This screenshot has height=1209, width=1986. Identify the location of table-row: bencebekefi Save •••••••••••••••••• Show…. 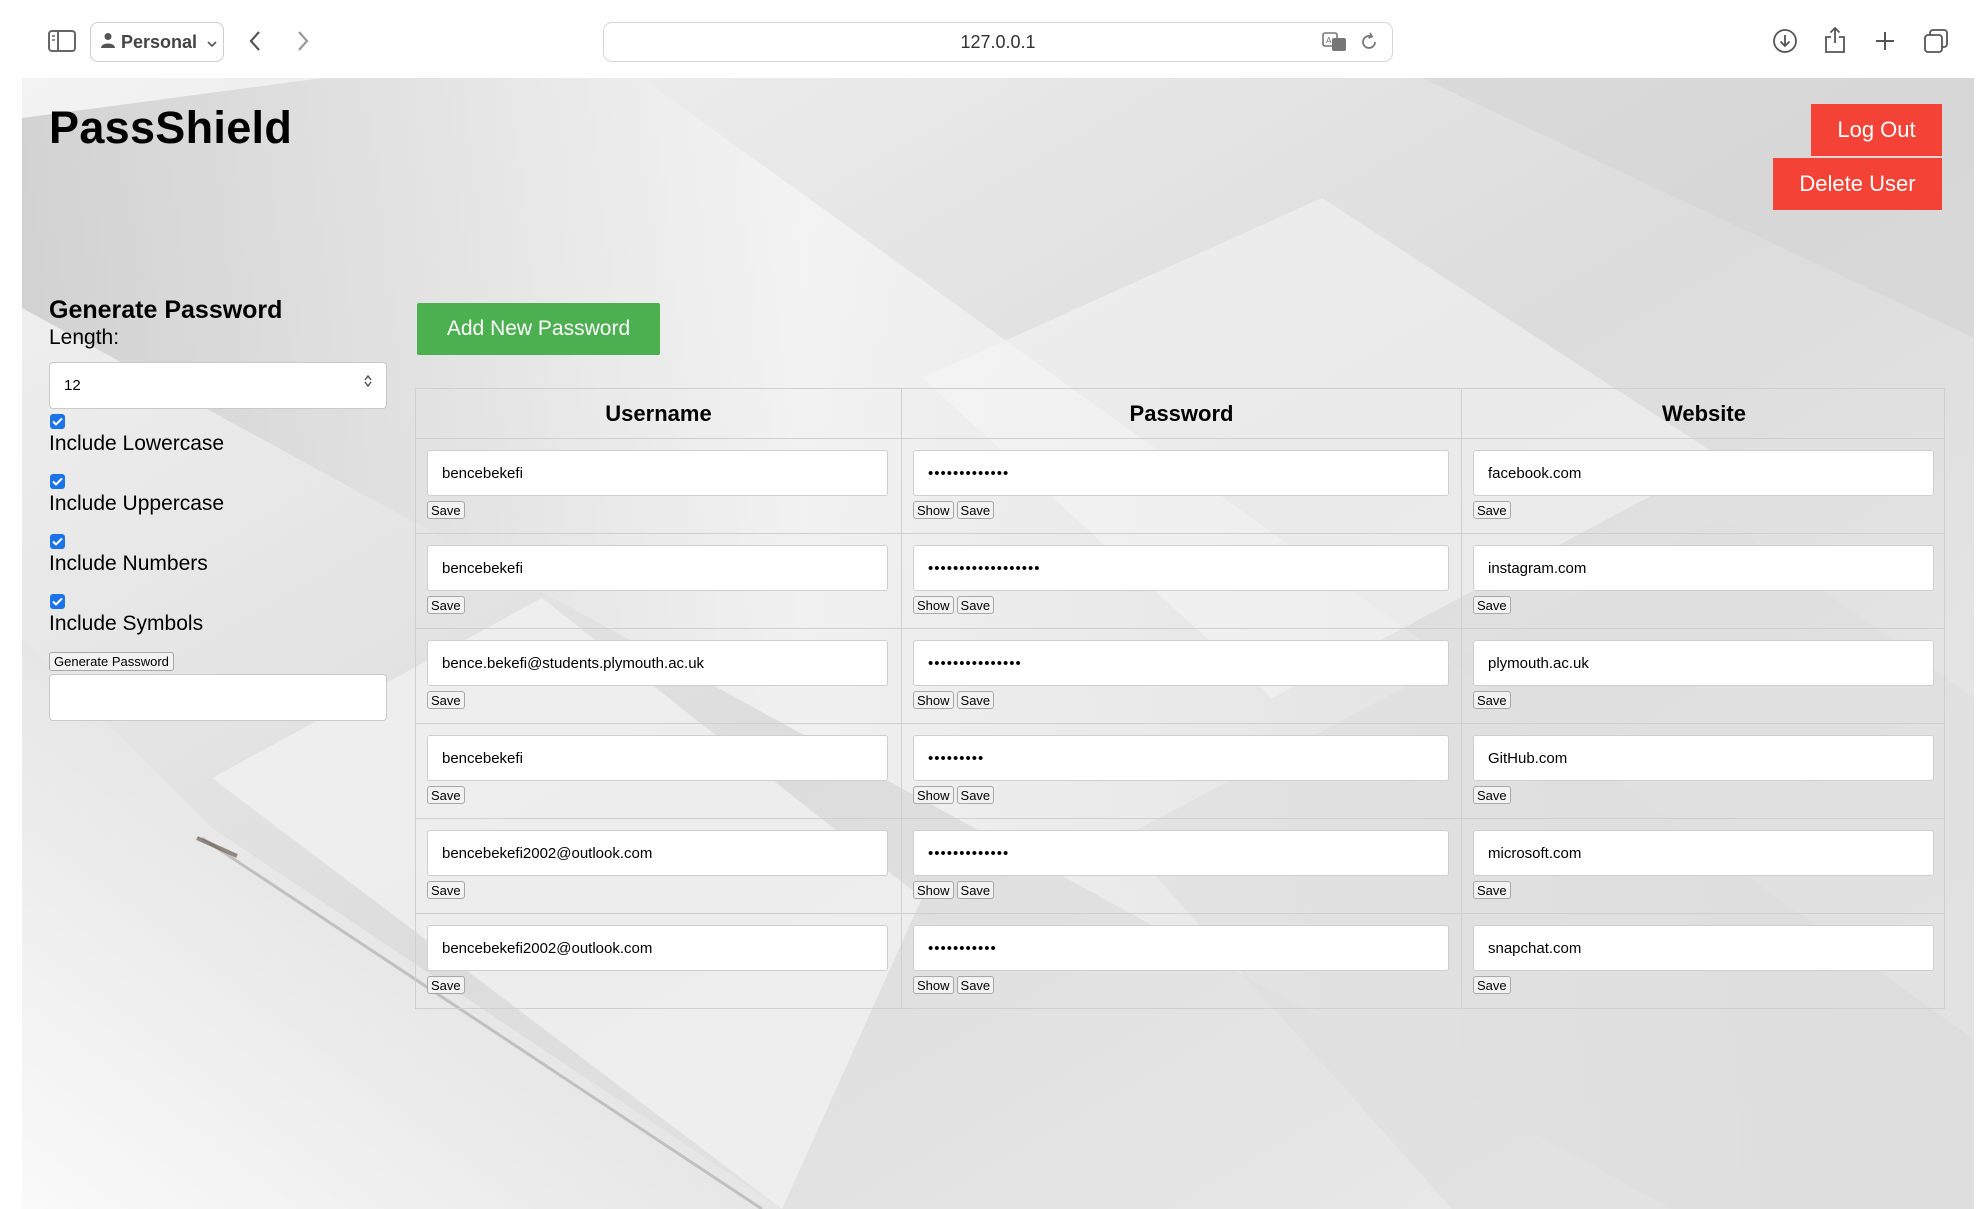
(1180, 580).